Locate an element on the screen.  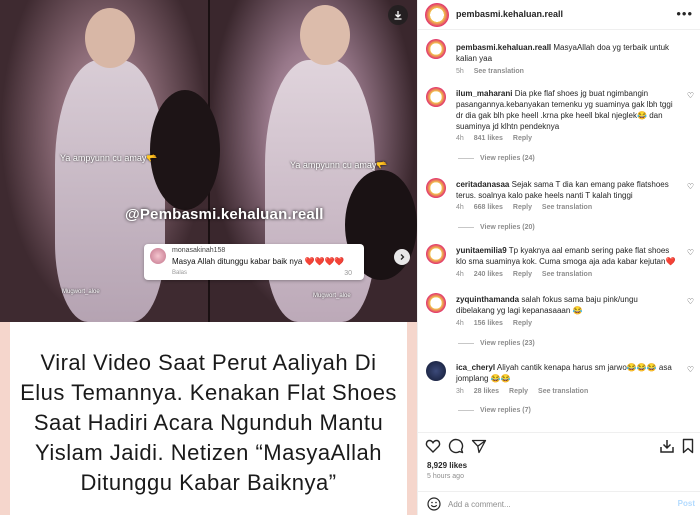
comment-input is located at coordinates (548, 504).